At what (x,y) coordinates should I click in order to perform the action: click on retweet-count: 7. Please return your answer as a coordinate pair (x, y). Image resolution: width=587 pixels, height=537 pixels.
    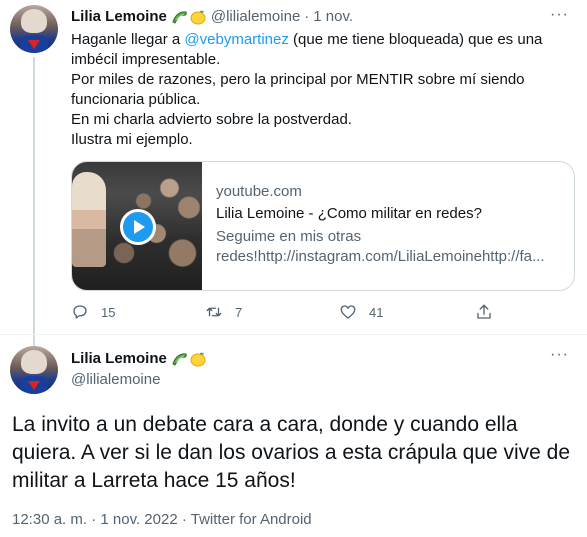
    Looking at the image, I should click on (239, 312).